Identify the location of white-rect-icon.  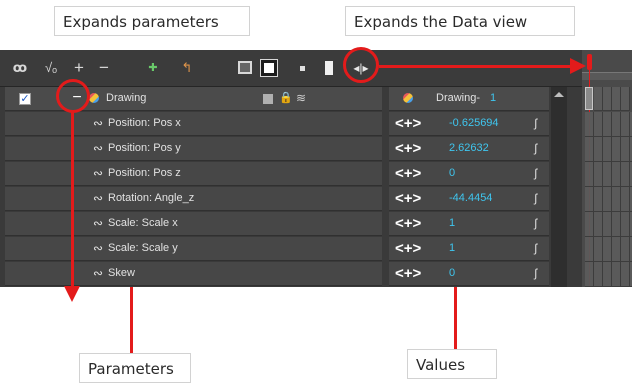
(329, 68).